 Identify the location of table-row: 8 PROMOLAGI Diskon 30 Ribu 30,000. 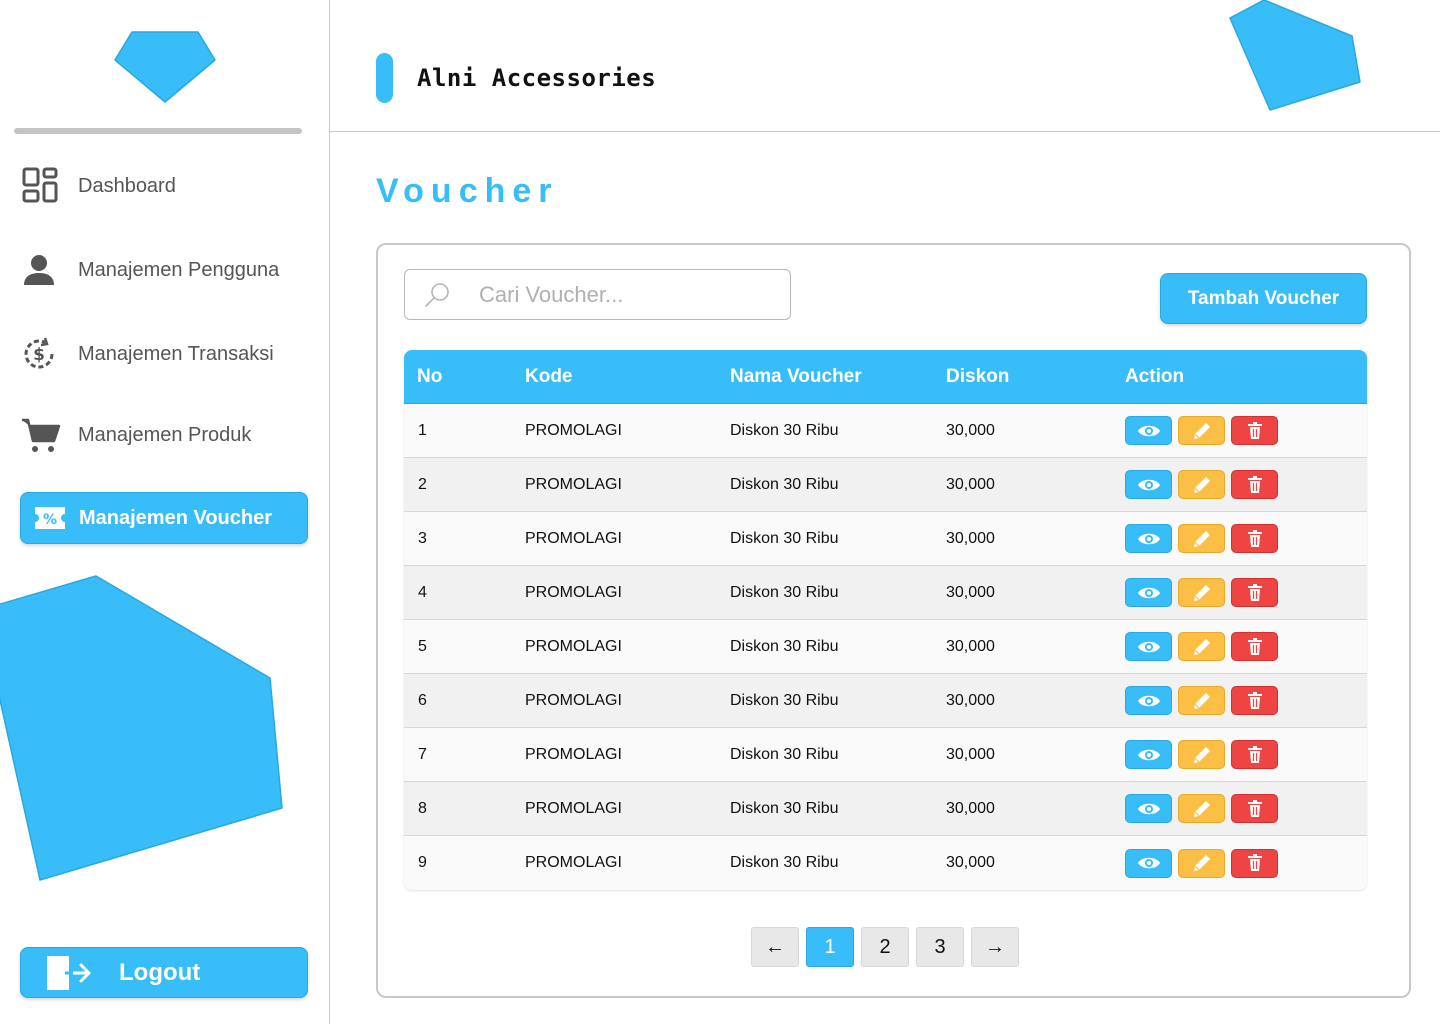
(885, 809).